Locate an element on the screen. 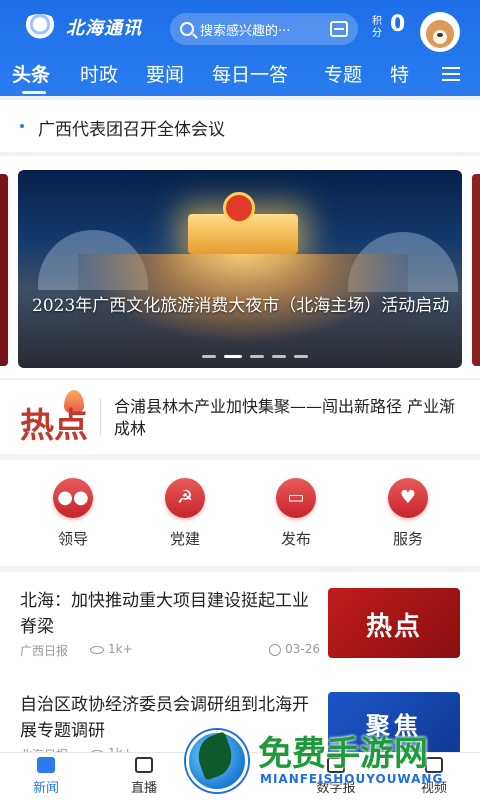 This screenshot has width=480, height=800. news-views-count: 1k+ is located at coordinates (120, 649).